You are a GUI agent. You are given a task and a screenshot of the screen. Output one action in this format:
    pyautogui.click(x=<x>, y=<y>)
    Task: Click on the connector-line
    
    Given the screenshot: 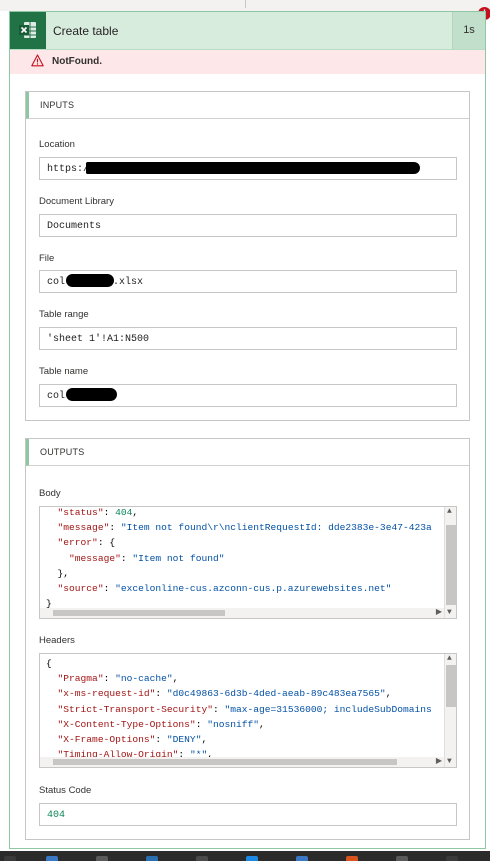 What is the action you would take?
    pyautogui.click(x=245, y=4)
    